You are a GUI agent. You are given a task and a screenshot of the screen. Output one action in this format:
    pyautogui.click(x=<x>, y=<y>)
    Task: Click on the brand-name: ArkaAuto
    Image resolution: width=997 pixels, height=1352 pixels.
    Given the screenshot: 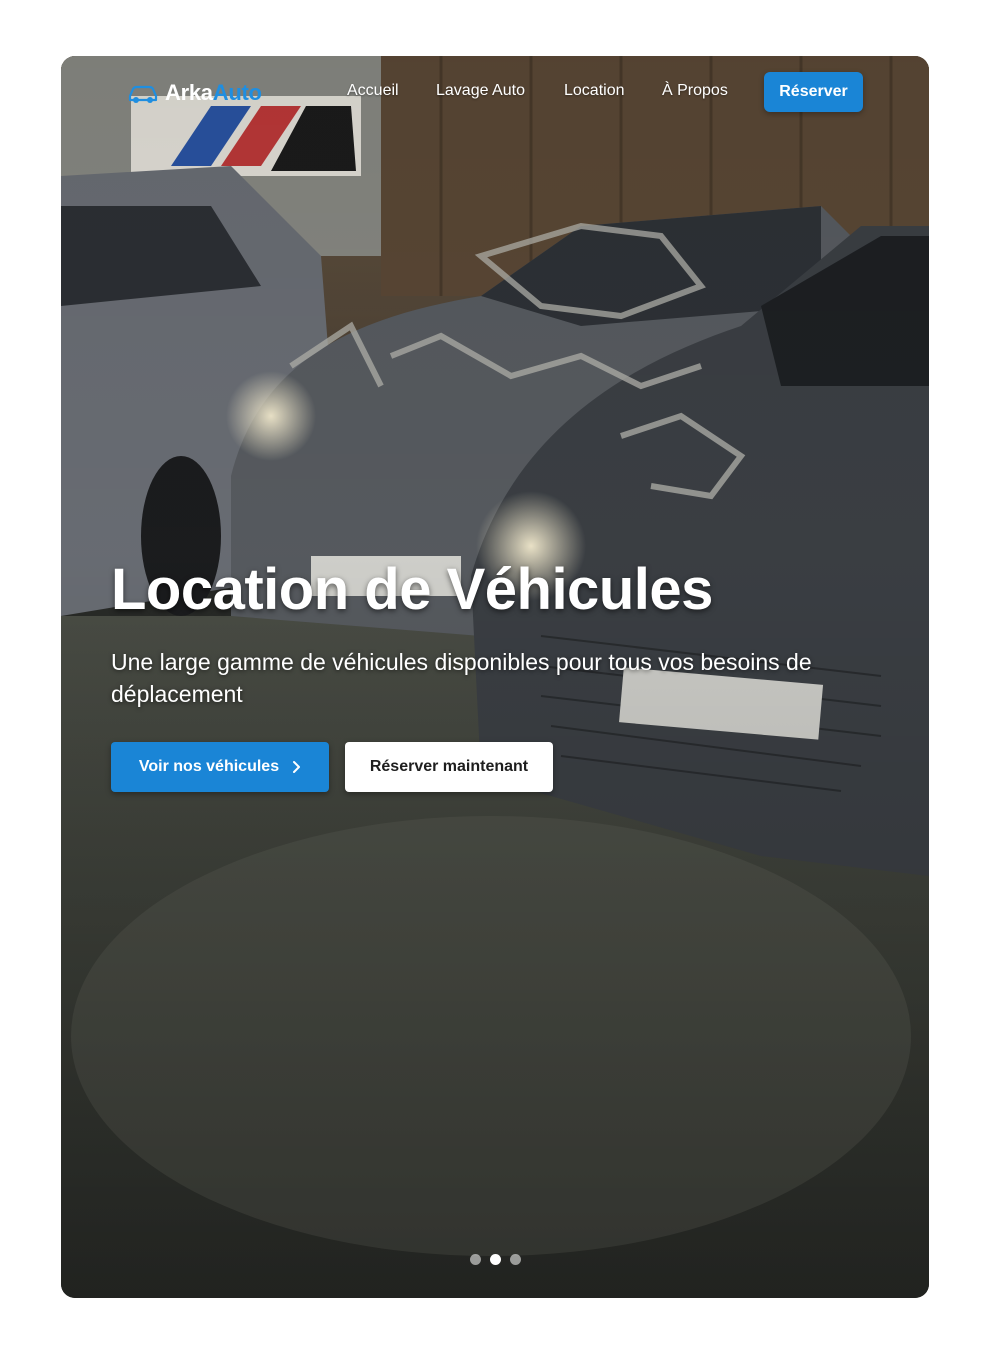 What is the action you would take?
    pyautogui.click(x=213, y=92)
    